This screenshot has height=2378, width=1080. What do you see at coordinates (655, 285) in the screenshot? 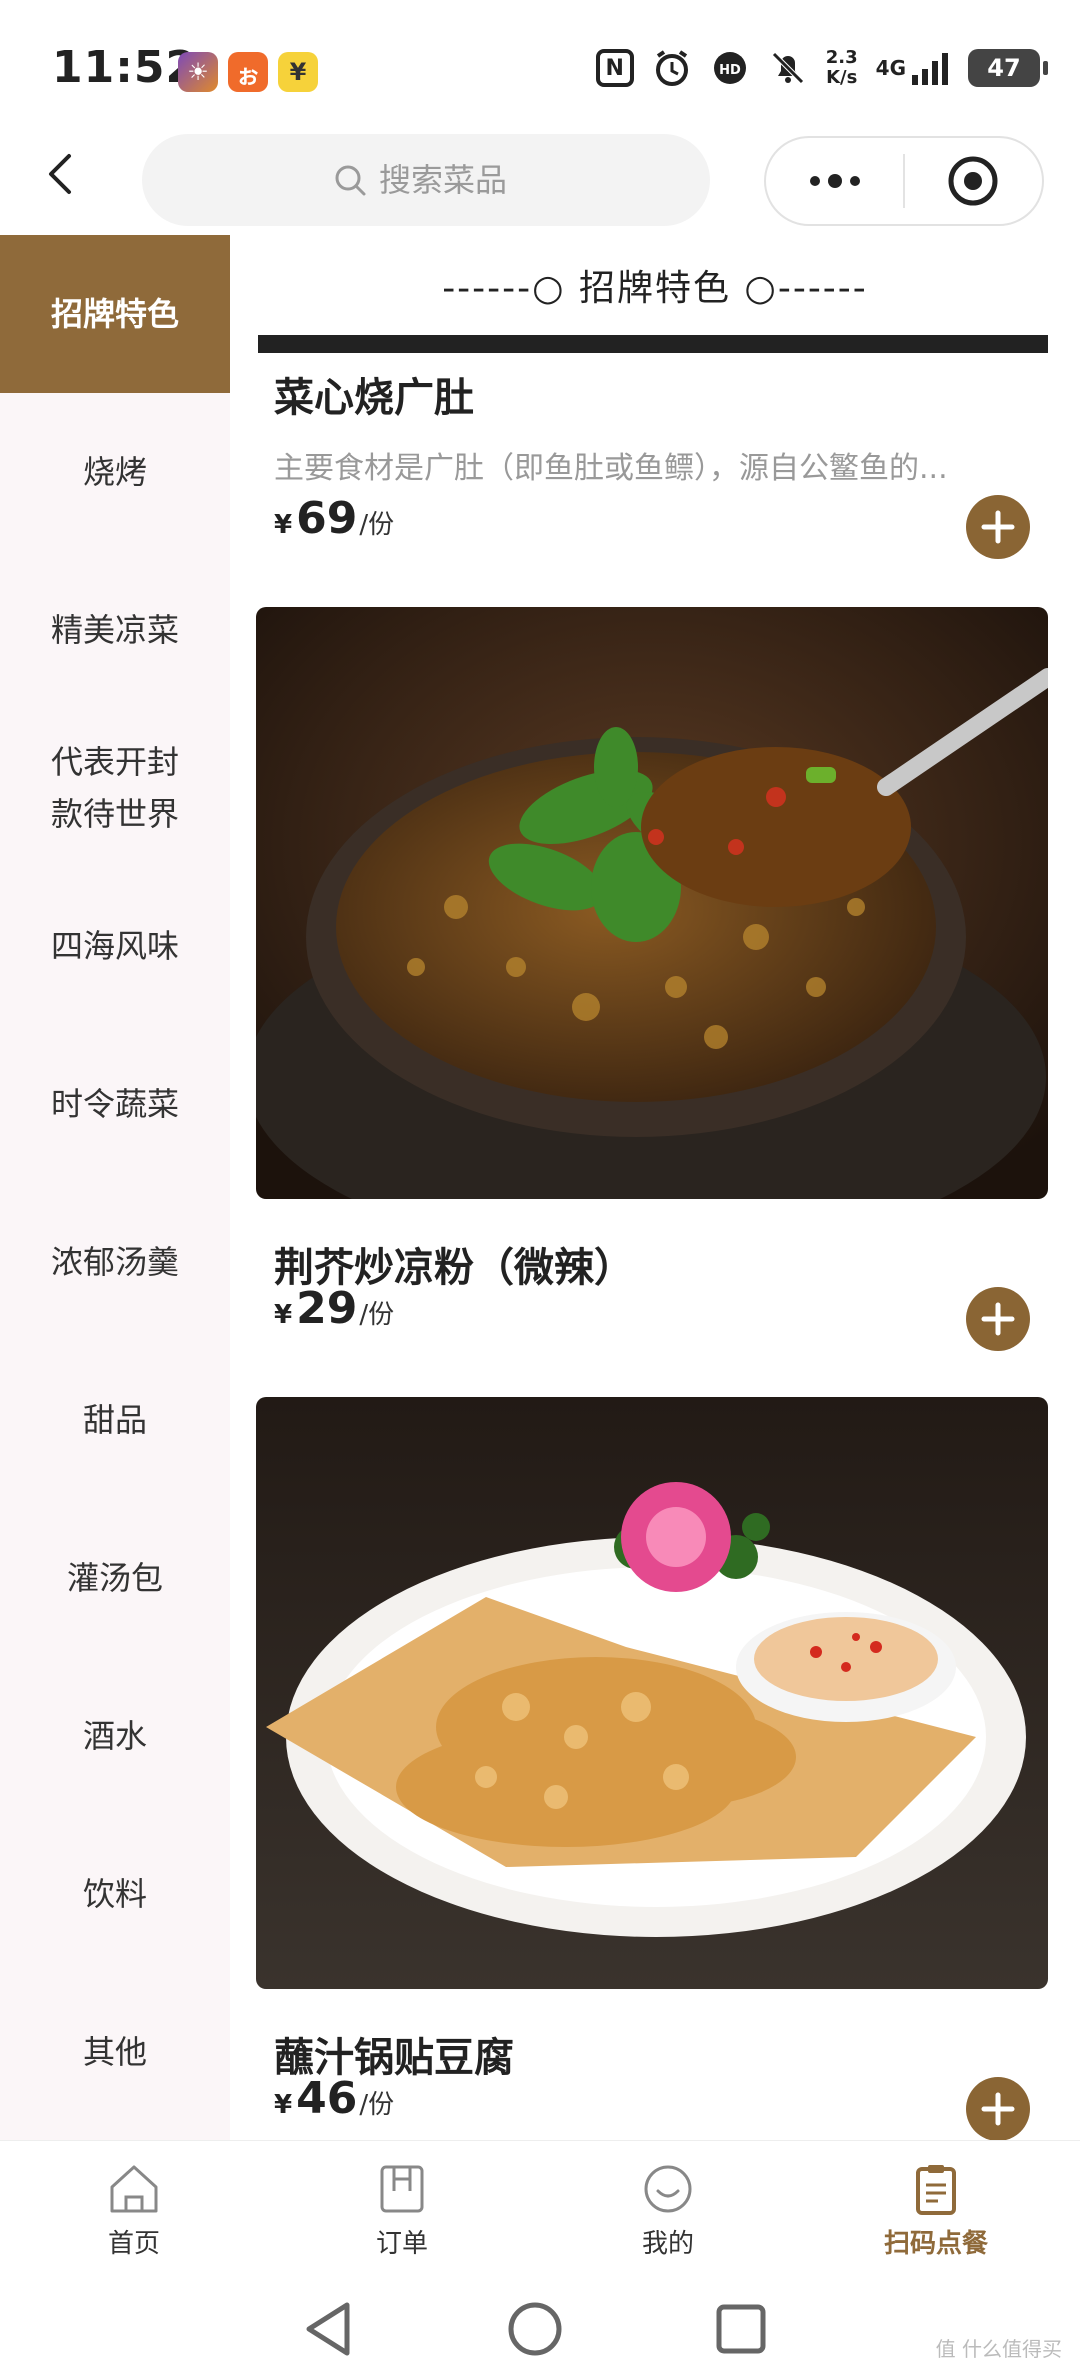
I see `section-title: ------○ 招牌特色 ○------` at bounding box center [655, 285].